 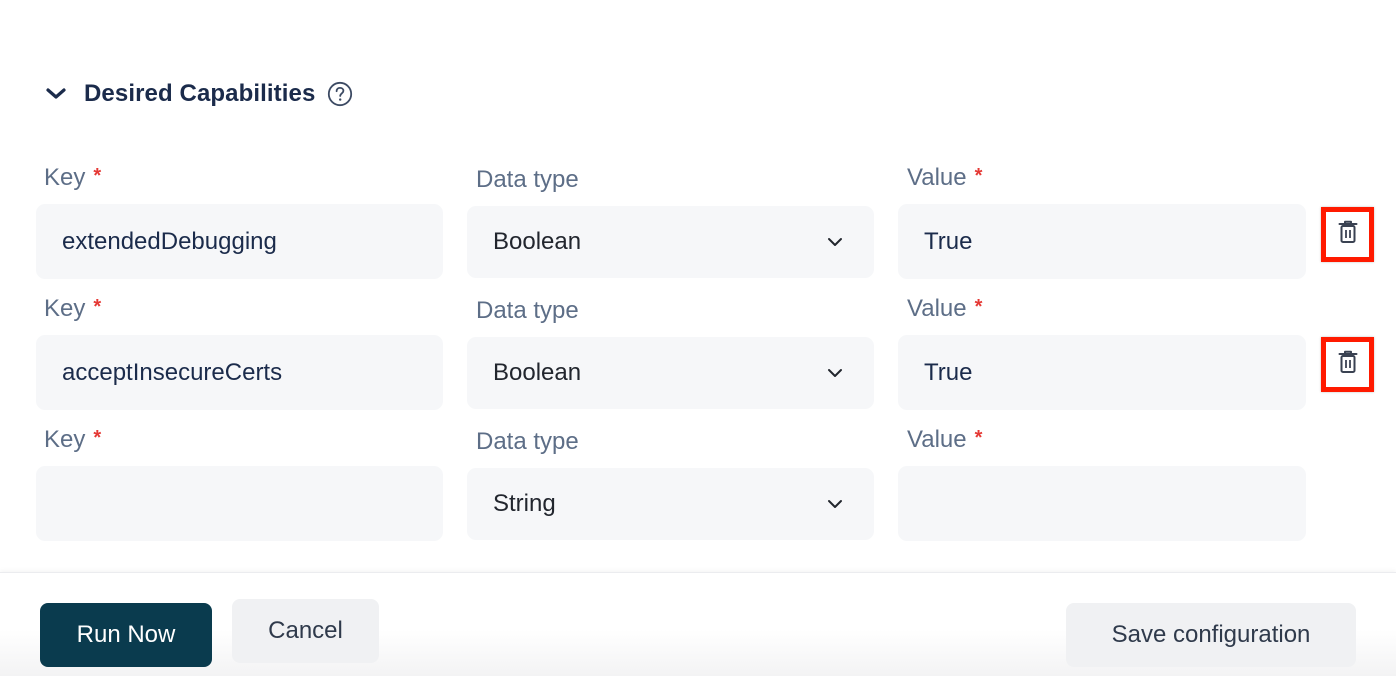 I want to click on help-circle-icon, so click(x=340, y=94).